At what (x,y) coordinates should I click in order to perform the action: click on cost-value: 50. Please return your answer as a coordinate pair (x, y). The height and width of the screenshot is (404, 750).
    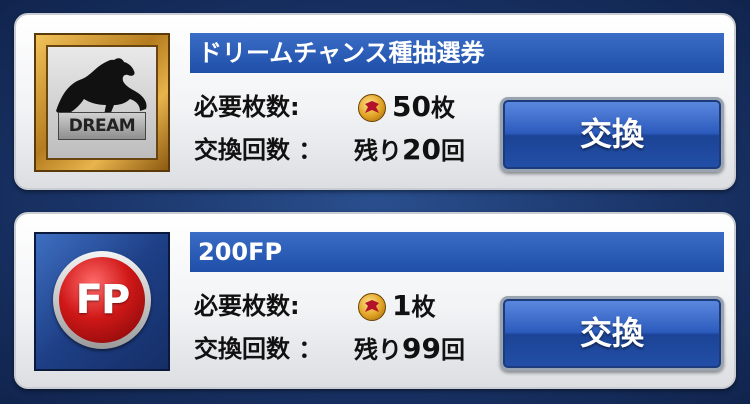
    Looking at the image, I should click on (411, 106).